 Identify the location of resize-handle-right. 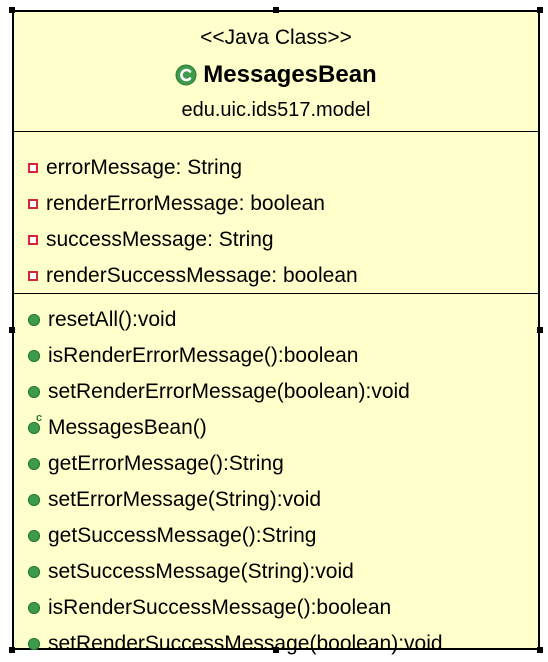
(540, 330).